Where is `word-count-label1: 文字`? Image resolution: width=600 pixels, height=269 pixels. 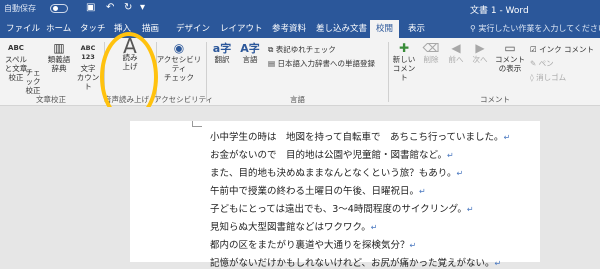 word-count-label1: 文字 is located at coordinates (88, 68).